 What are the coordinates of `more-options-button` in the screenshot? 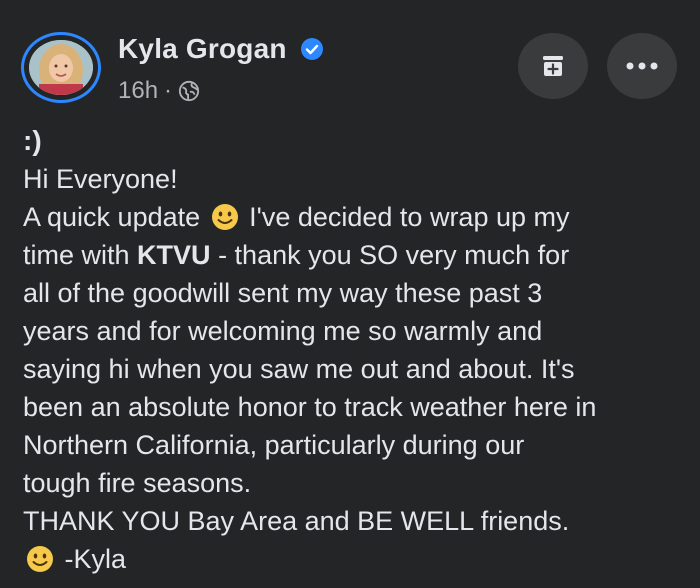 It's located at (642, 66).